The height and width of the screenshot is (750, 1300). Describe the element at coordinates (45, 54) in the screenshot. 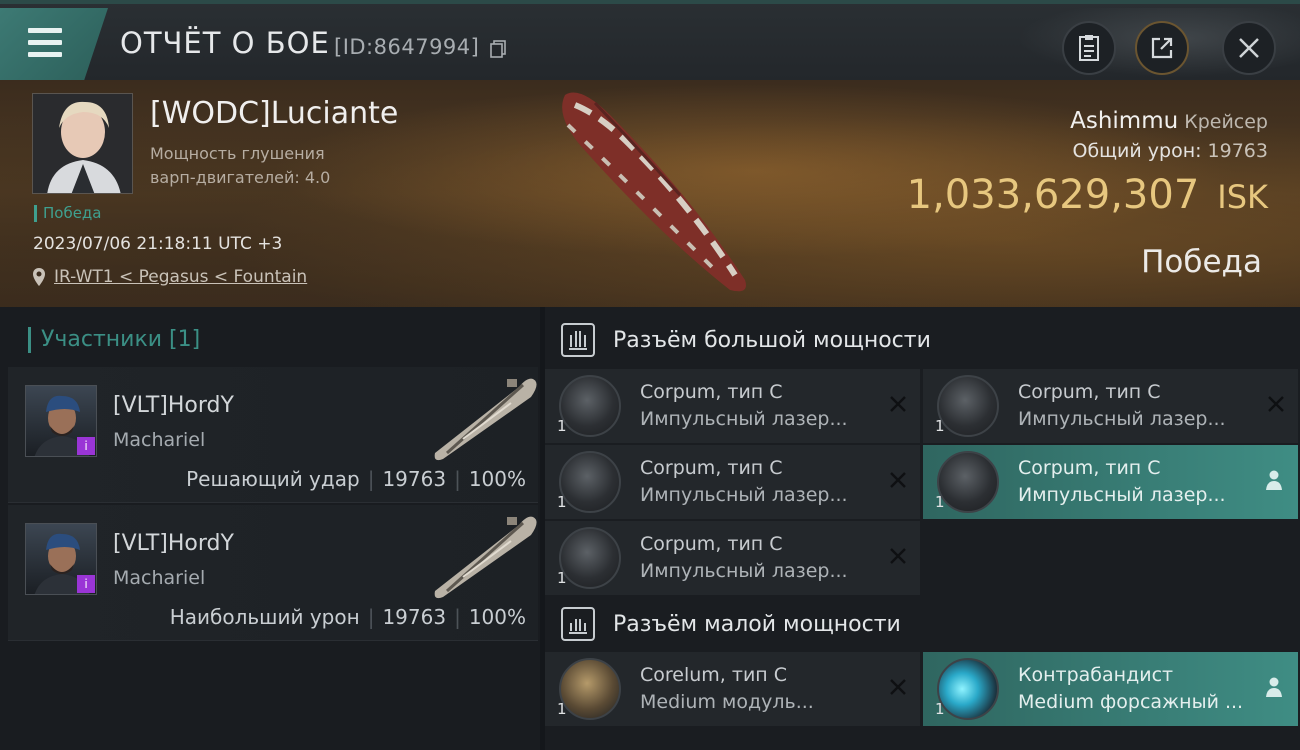

I see `hamburger-icon-bar` at that location.